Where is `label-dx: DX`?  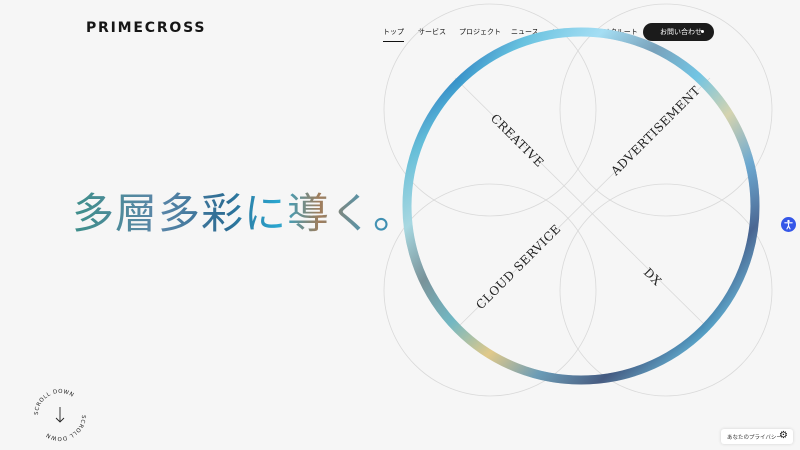
label-dx: DX is located at coordinates (652, 276).